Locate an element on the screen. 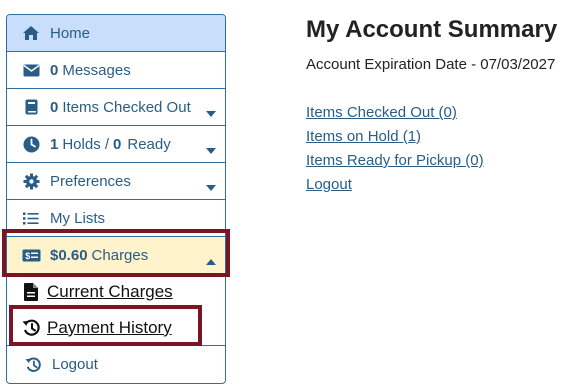 Image resolution: width=569 pixels, height=391 pixels. ready-count: 0 is located at coordinates (117, 144).